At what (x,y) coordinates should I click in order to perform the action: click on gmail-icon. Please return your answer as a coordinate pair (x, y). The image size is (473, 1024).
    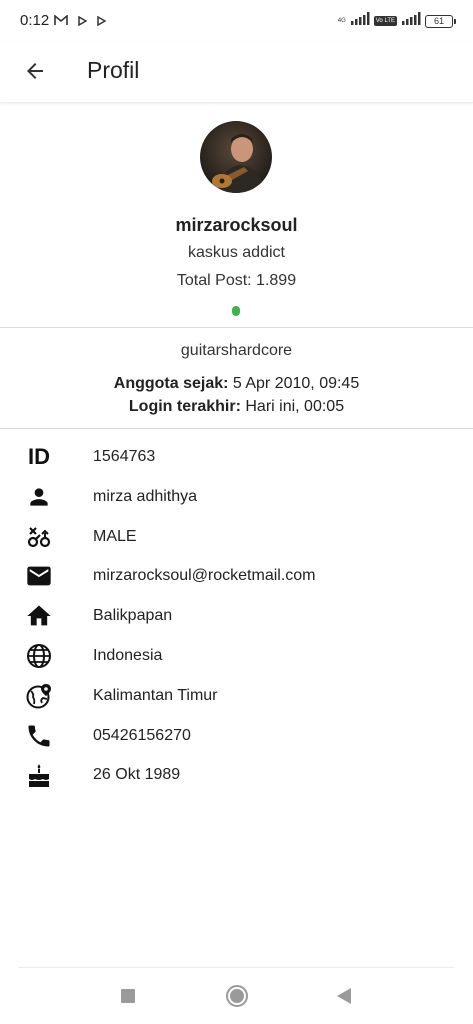
    Looking at the image, I should click on (61, 22).